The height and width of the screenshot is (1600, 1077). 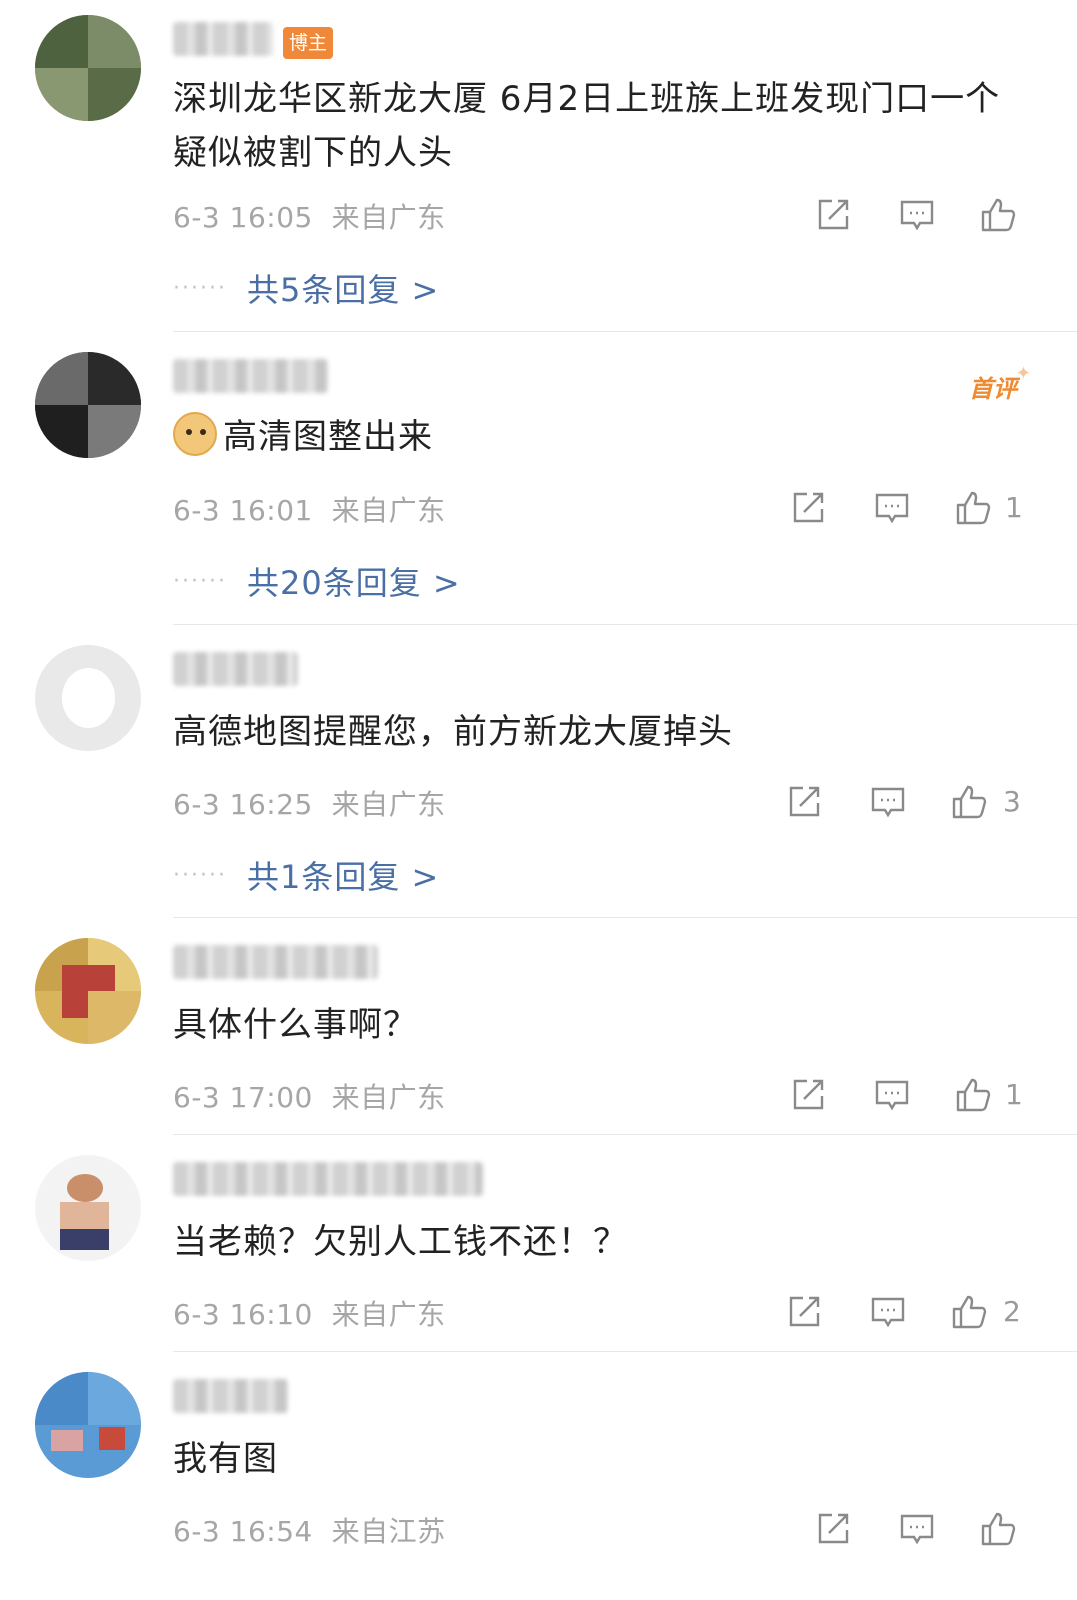 I want to click on view-replies-link: ······ 共1条回复 >, so click(x=306, y=875).